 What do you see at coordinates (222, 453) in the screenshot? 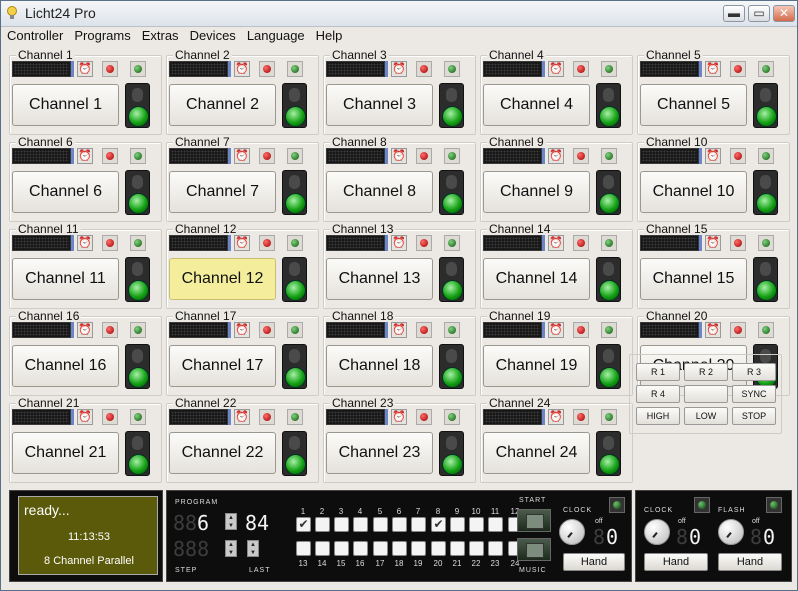
I see `channel-button: Channel 22` at bounding box center [222, 453].